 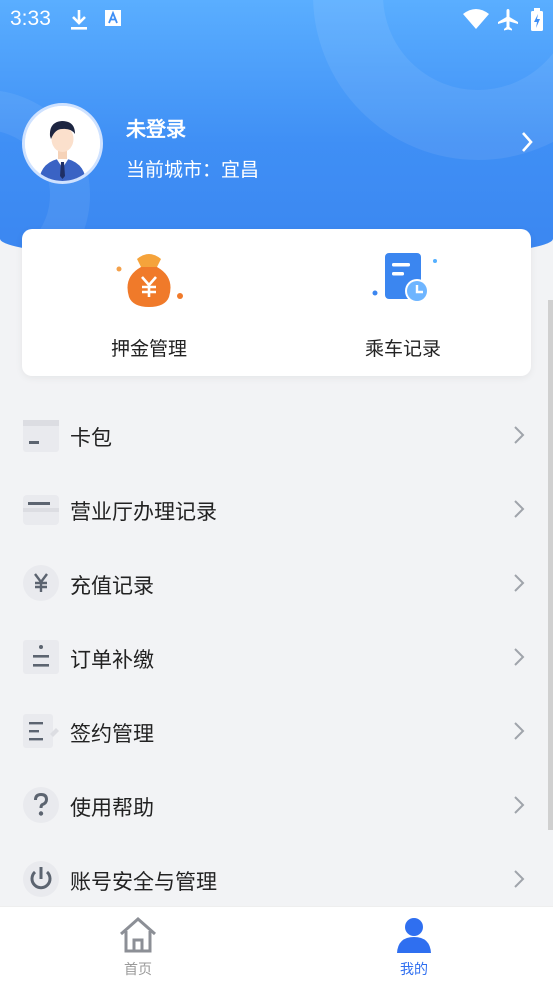 What do you see at coordinates (41, 583) in the screenshot?
I see `yen-icon` at bounding box center [41, 583].